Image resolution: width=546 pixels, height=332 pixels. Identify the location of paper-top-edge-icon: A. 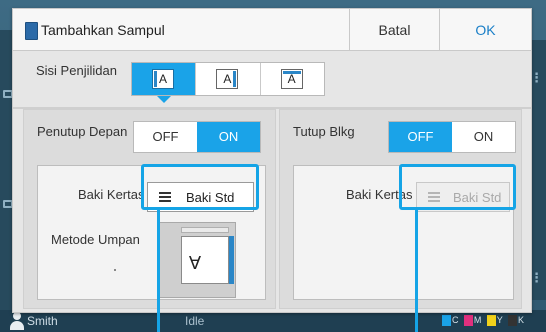
(291, 79).